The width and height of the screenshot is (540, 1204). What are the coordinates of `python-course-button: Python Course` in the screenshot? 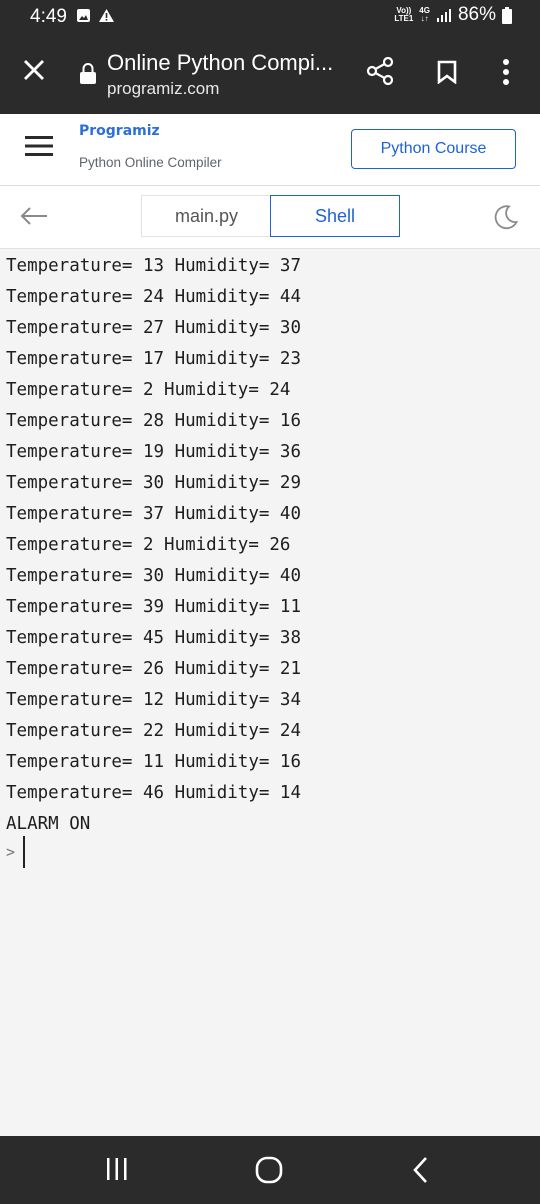 It's located at (433, 149).